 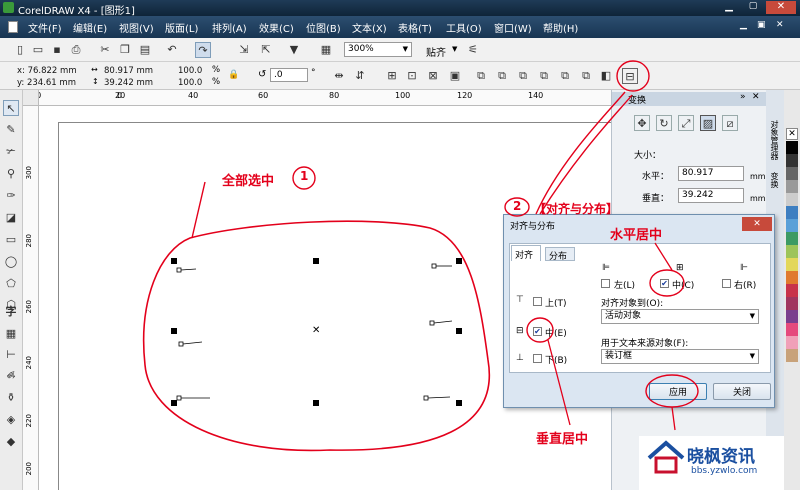 What do you see at coordinates (636, 235) in the screenshot?
I see `h-center-annotation: 水平居中` at bounding box center [636, 235].